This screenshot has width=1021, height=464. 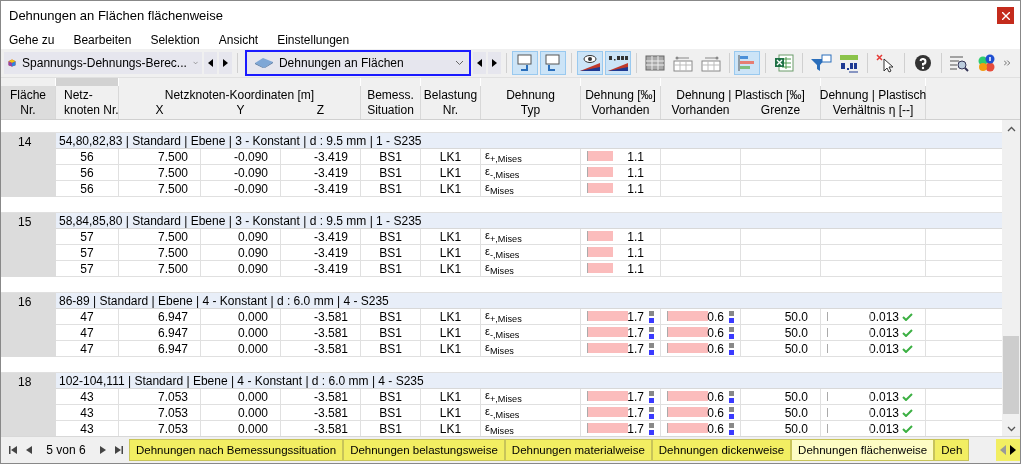 What do you see at coordinates (1011, 429) in the screenshot?
I see `scroll-down-icon` at bounding box center [1011, 429].